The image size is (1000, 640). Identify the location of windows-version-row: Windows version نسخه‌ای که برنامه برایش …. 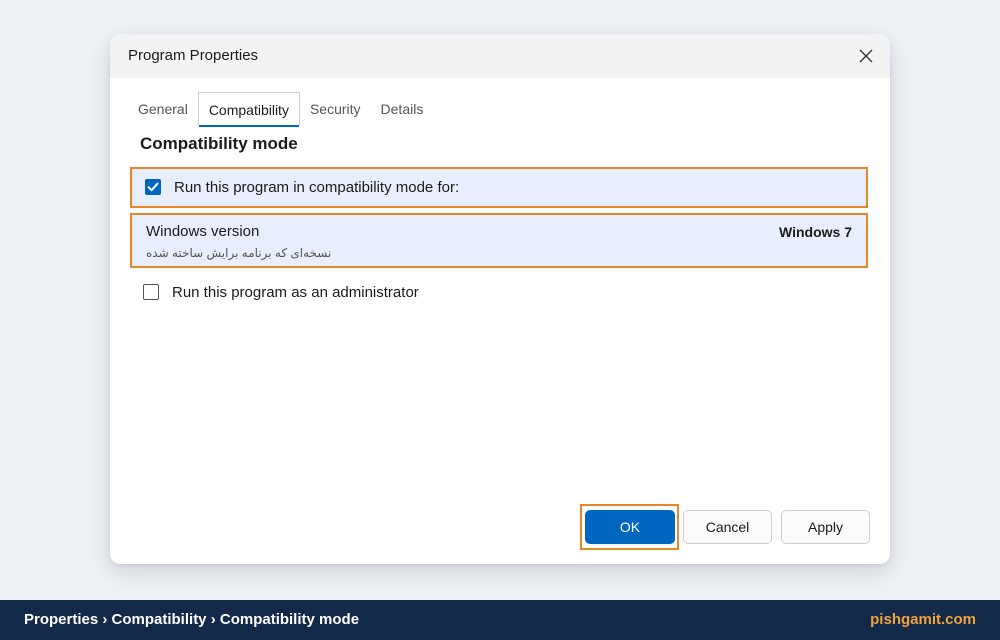
(499, 240).